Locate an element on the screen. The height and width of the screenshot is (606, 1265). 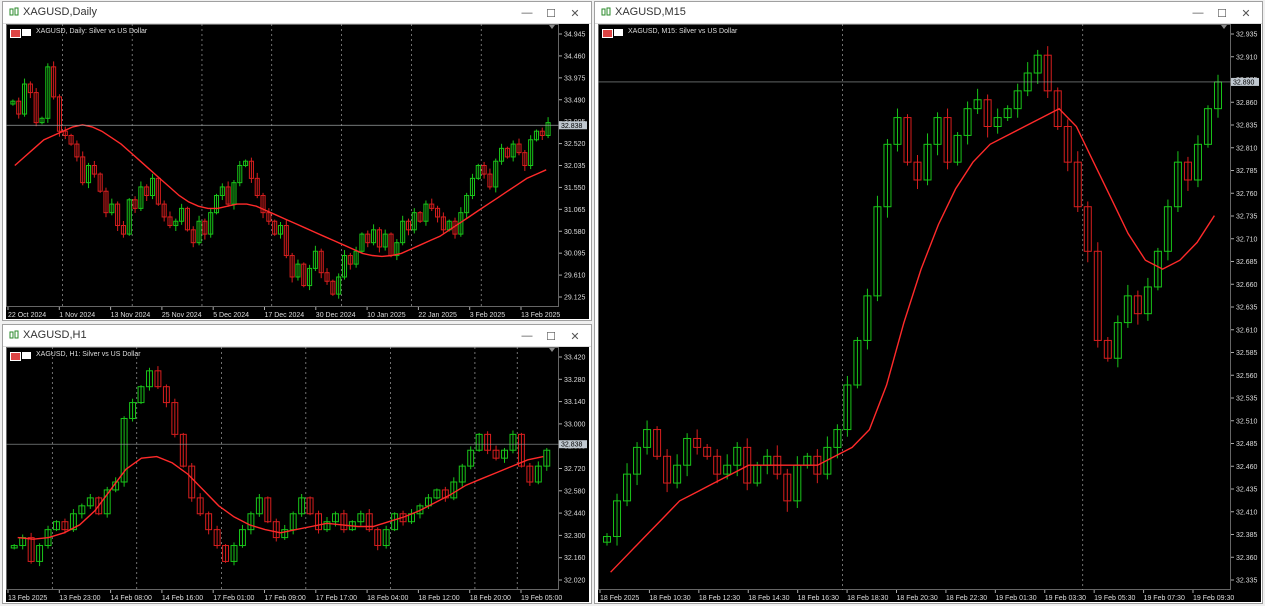
price-tick: 32.385 is located at coordinates (1247, 535).